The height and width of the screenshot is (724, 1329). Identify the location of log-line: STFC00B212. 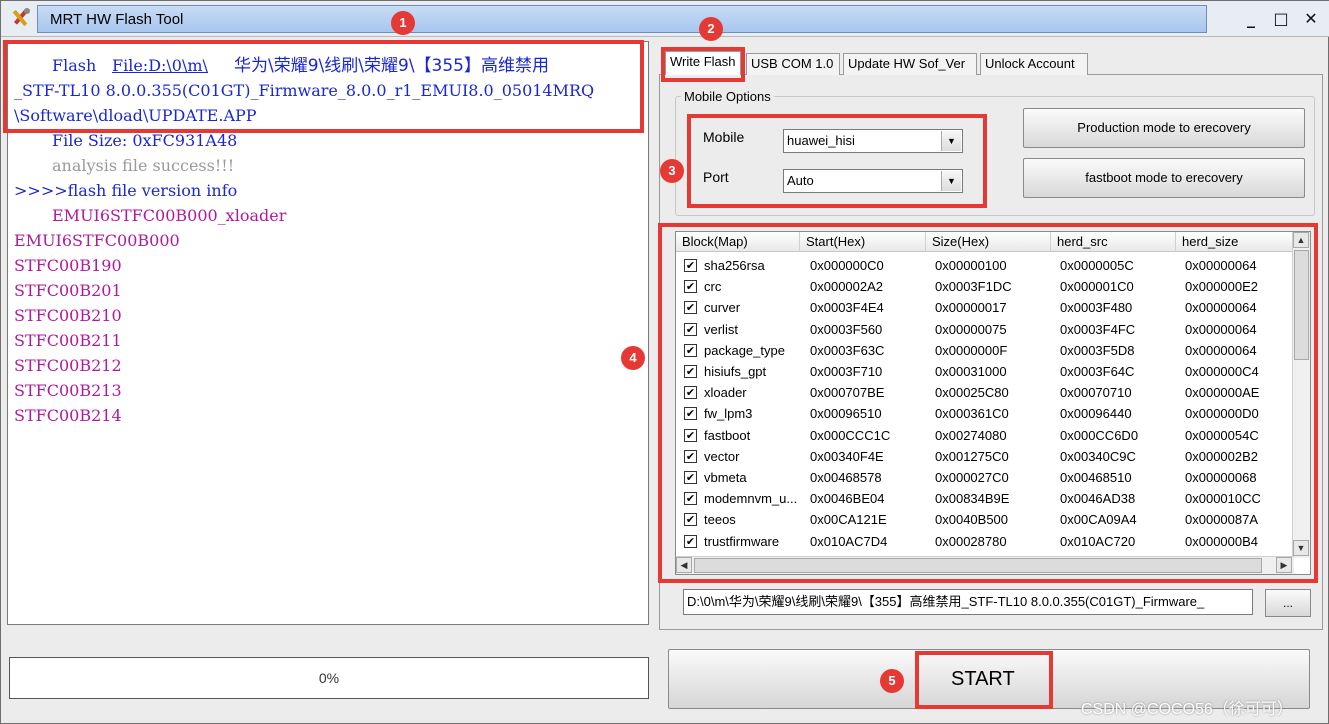
(68, 365).